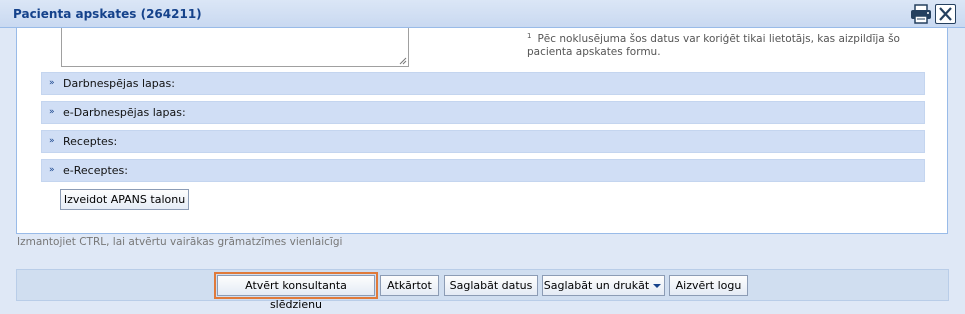 The height and width of the screenshot is (314, 965). Describe the element at coordinates (95, 170) in the screenshot. I see `section-label: e-Receptes:` at that location.